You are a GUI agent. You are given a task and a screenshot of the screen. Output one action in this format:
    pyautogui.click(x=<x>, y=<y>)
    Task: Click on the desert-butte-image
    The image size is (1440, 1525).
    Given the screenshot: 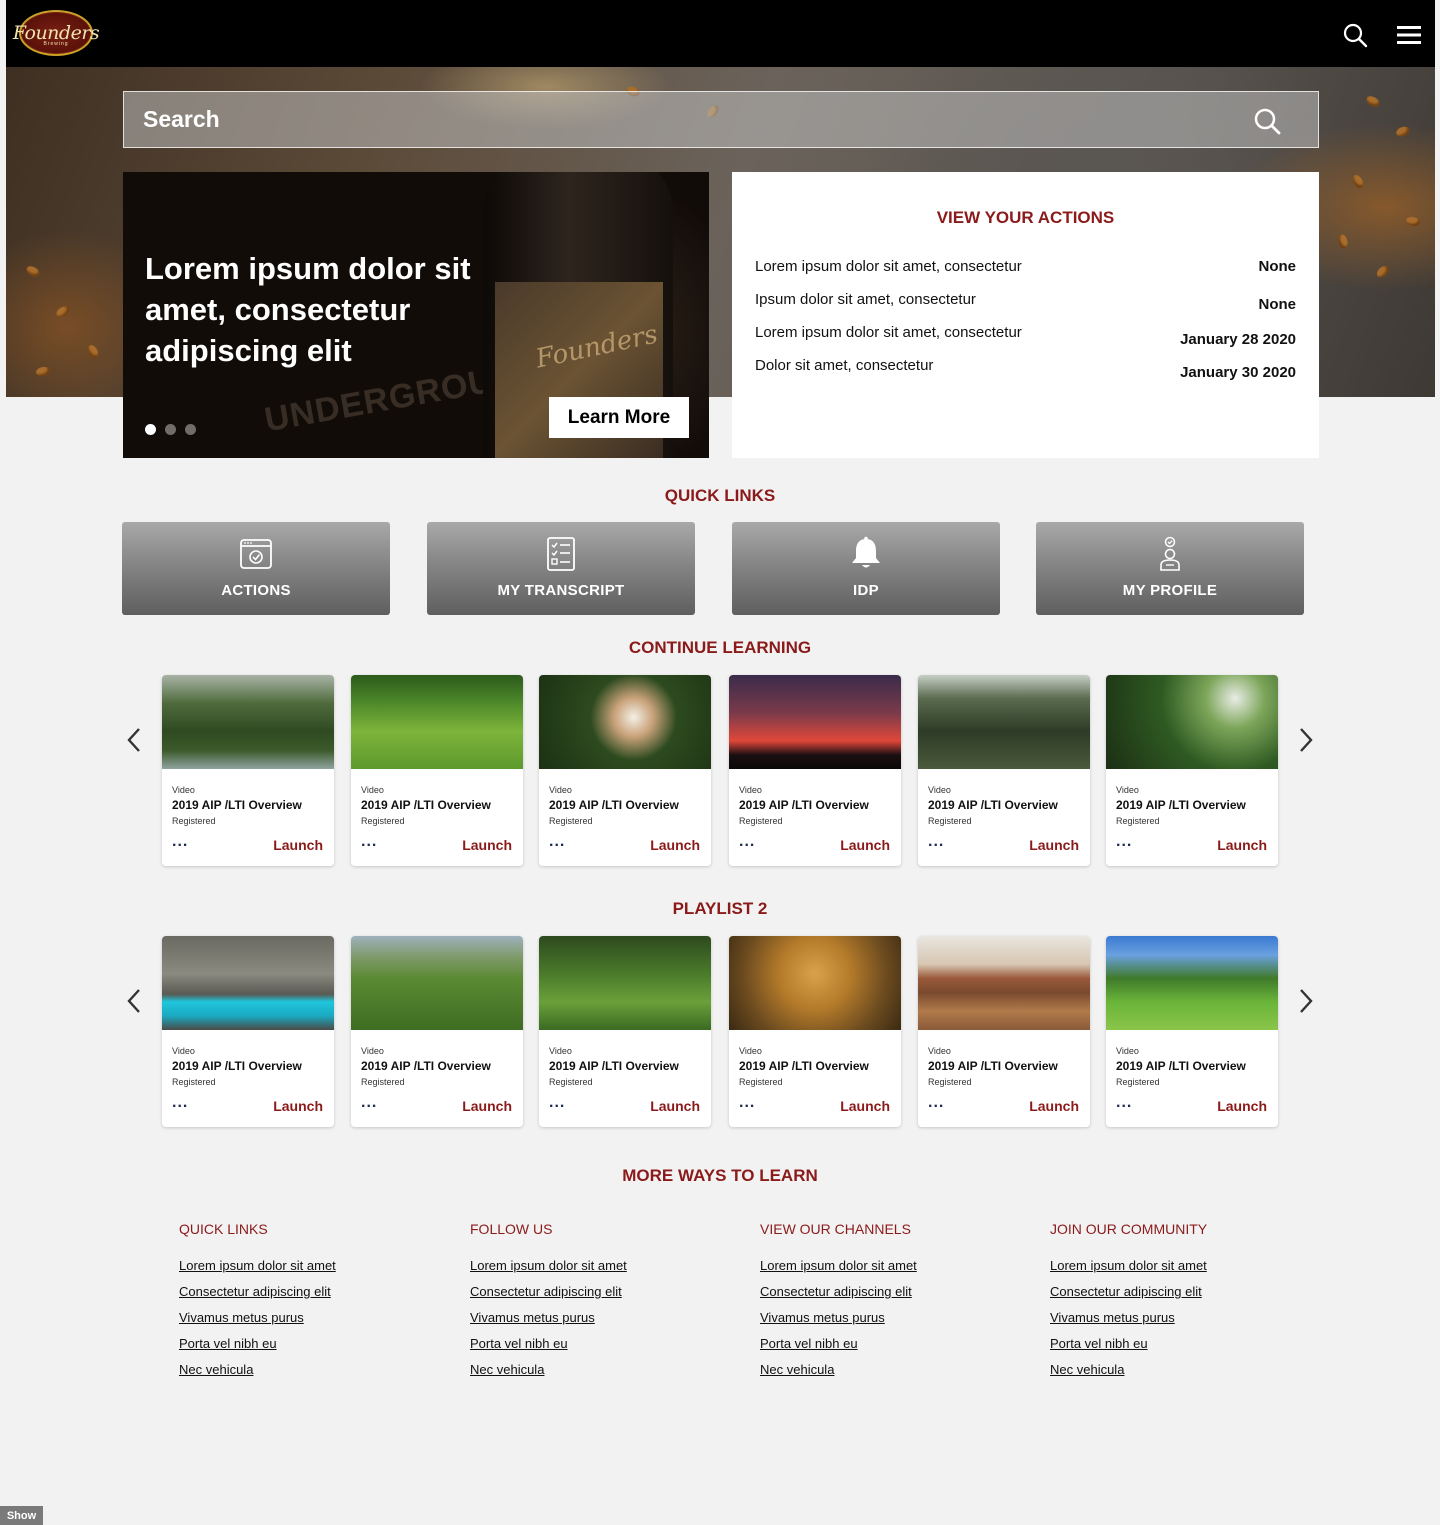 What is the action you would take?
    pyautogui.click(x=1004, y=983)
    